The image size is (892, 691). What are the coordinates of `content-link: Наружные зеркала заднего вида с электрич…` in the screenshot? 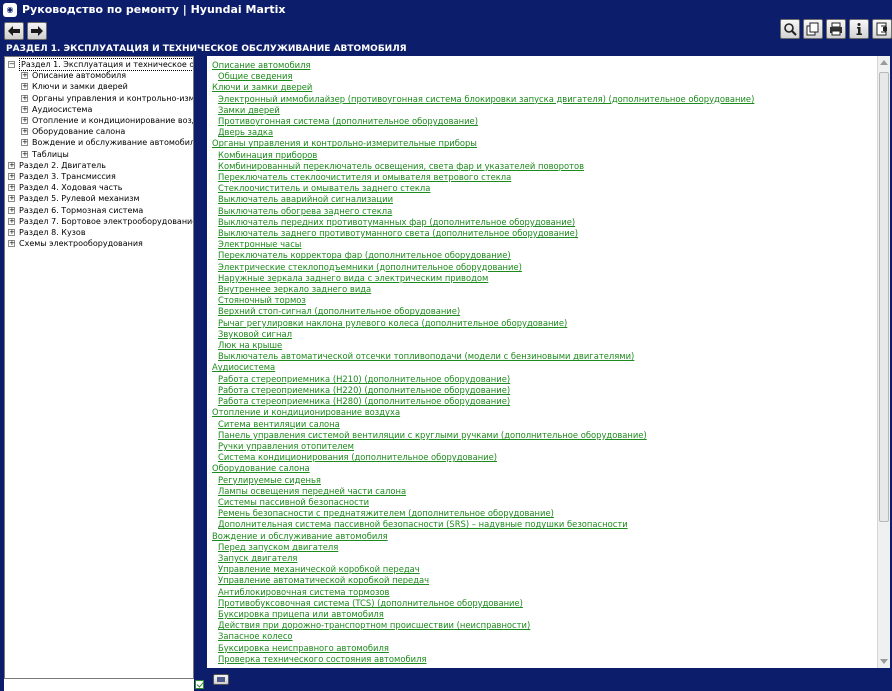 It's located at (483, 278).